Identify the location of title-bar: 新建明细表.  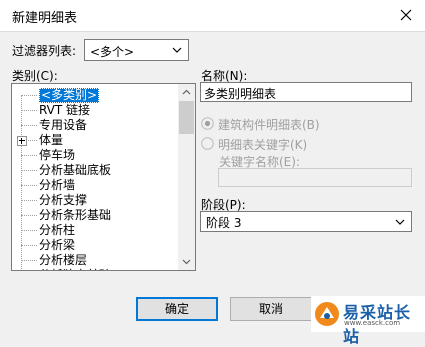
(212, 16).